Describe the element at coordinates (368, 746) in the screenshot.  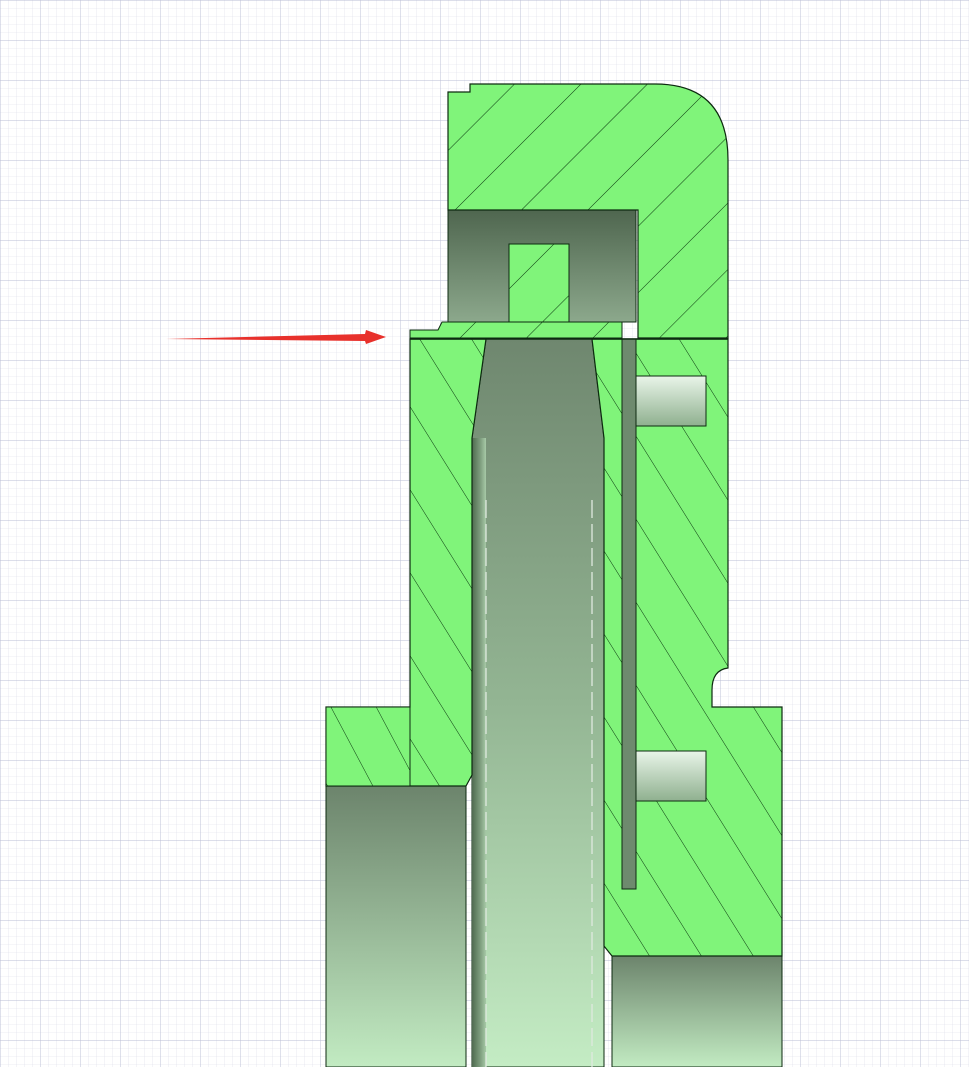
I see `flange` at that location.